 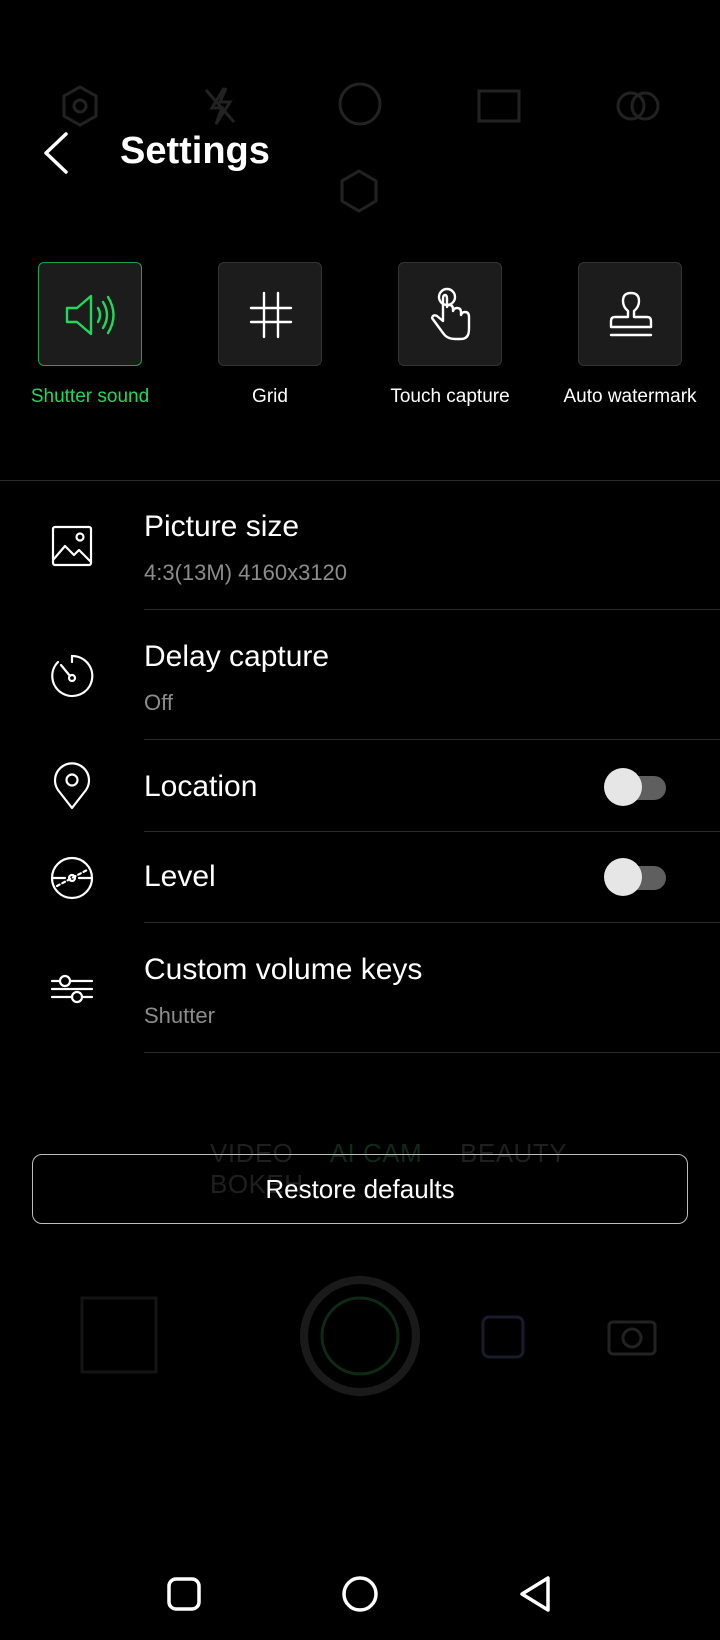 What do you see at coordinates (630, 396) in the screenshot?
I see `auto-watermark-label: Auto watermark` at bounding box center [630, 396].